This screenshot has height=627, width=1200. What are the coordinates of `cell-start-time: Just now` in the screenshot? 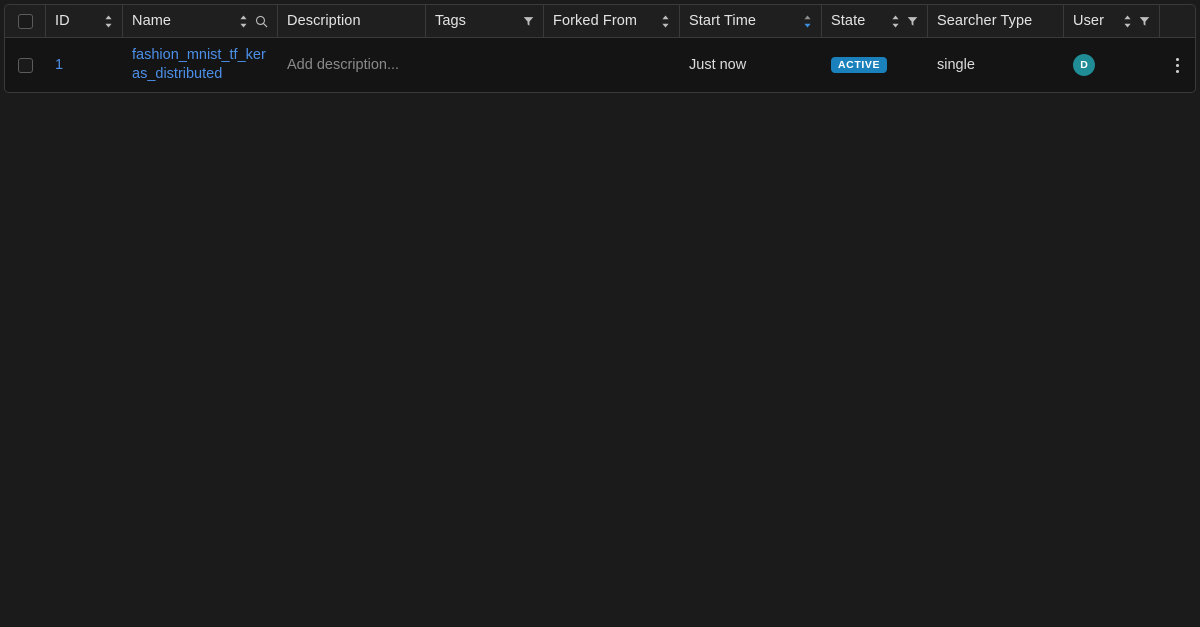 It's located at (751, 65).